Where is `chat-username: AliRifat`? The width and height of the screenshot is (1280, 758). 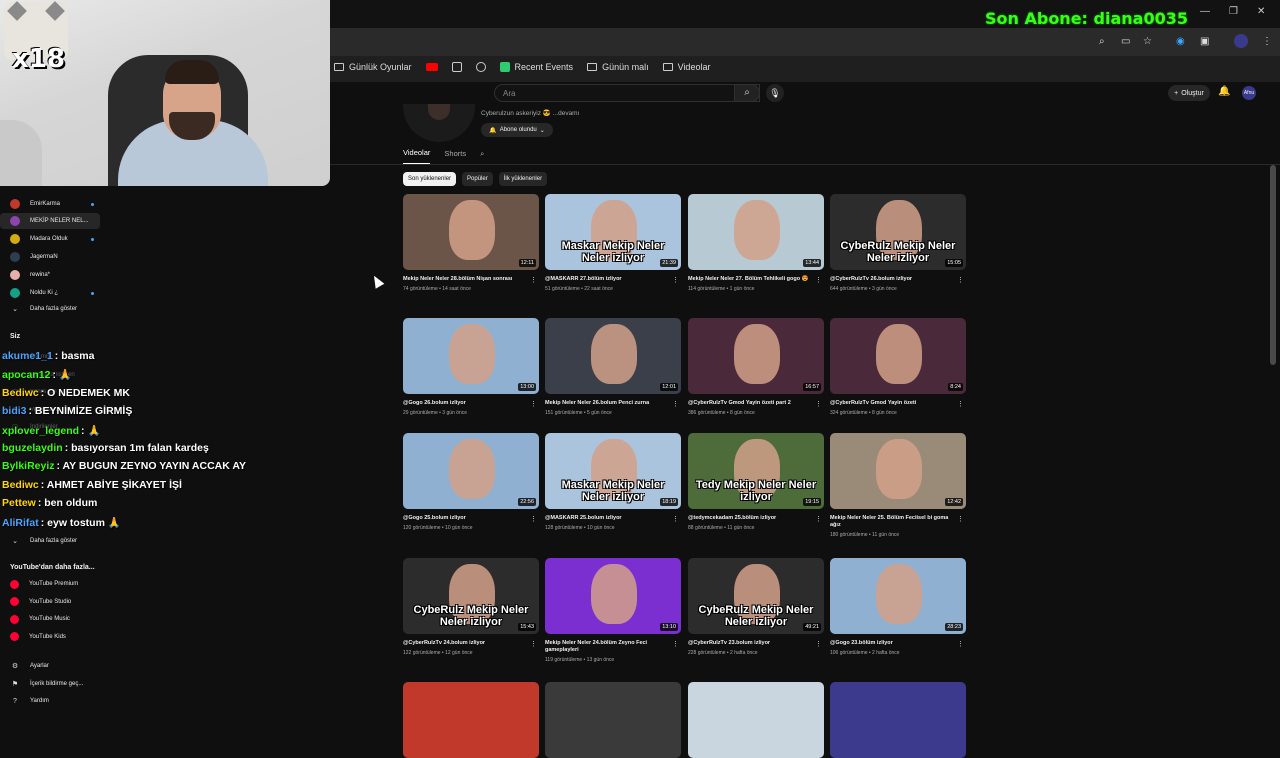
chat-username: AliRifat is located at coordinates (20, 523).